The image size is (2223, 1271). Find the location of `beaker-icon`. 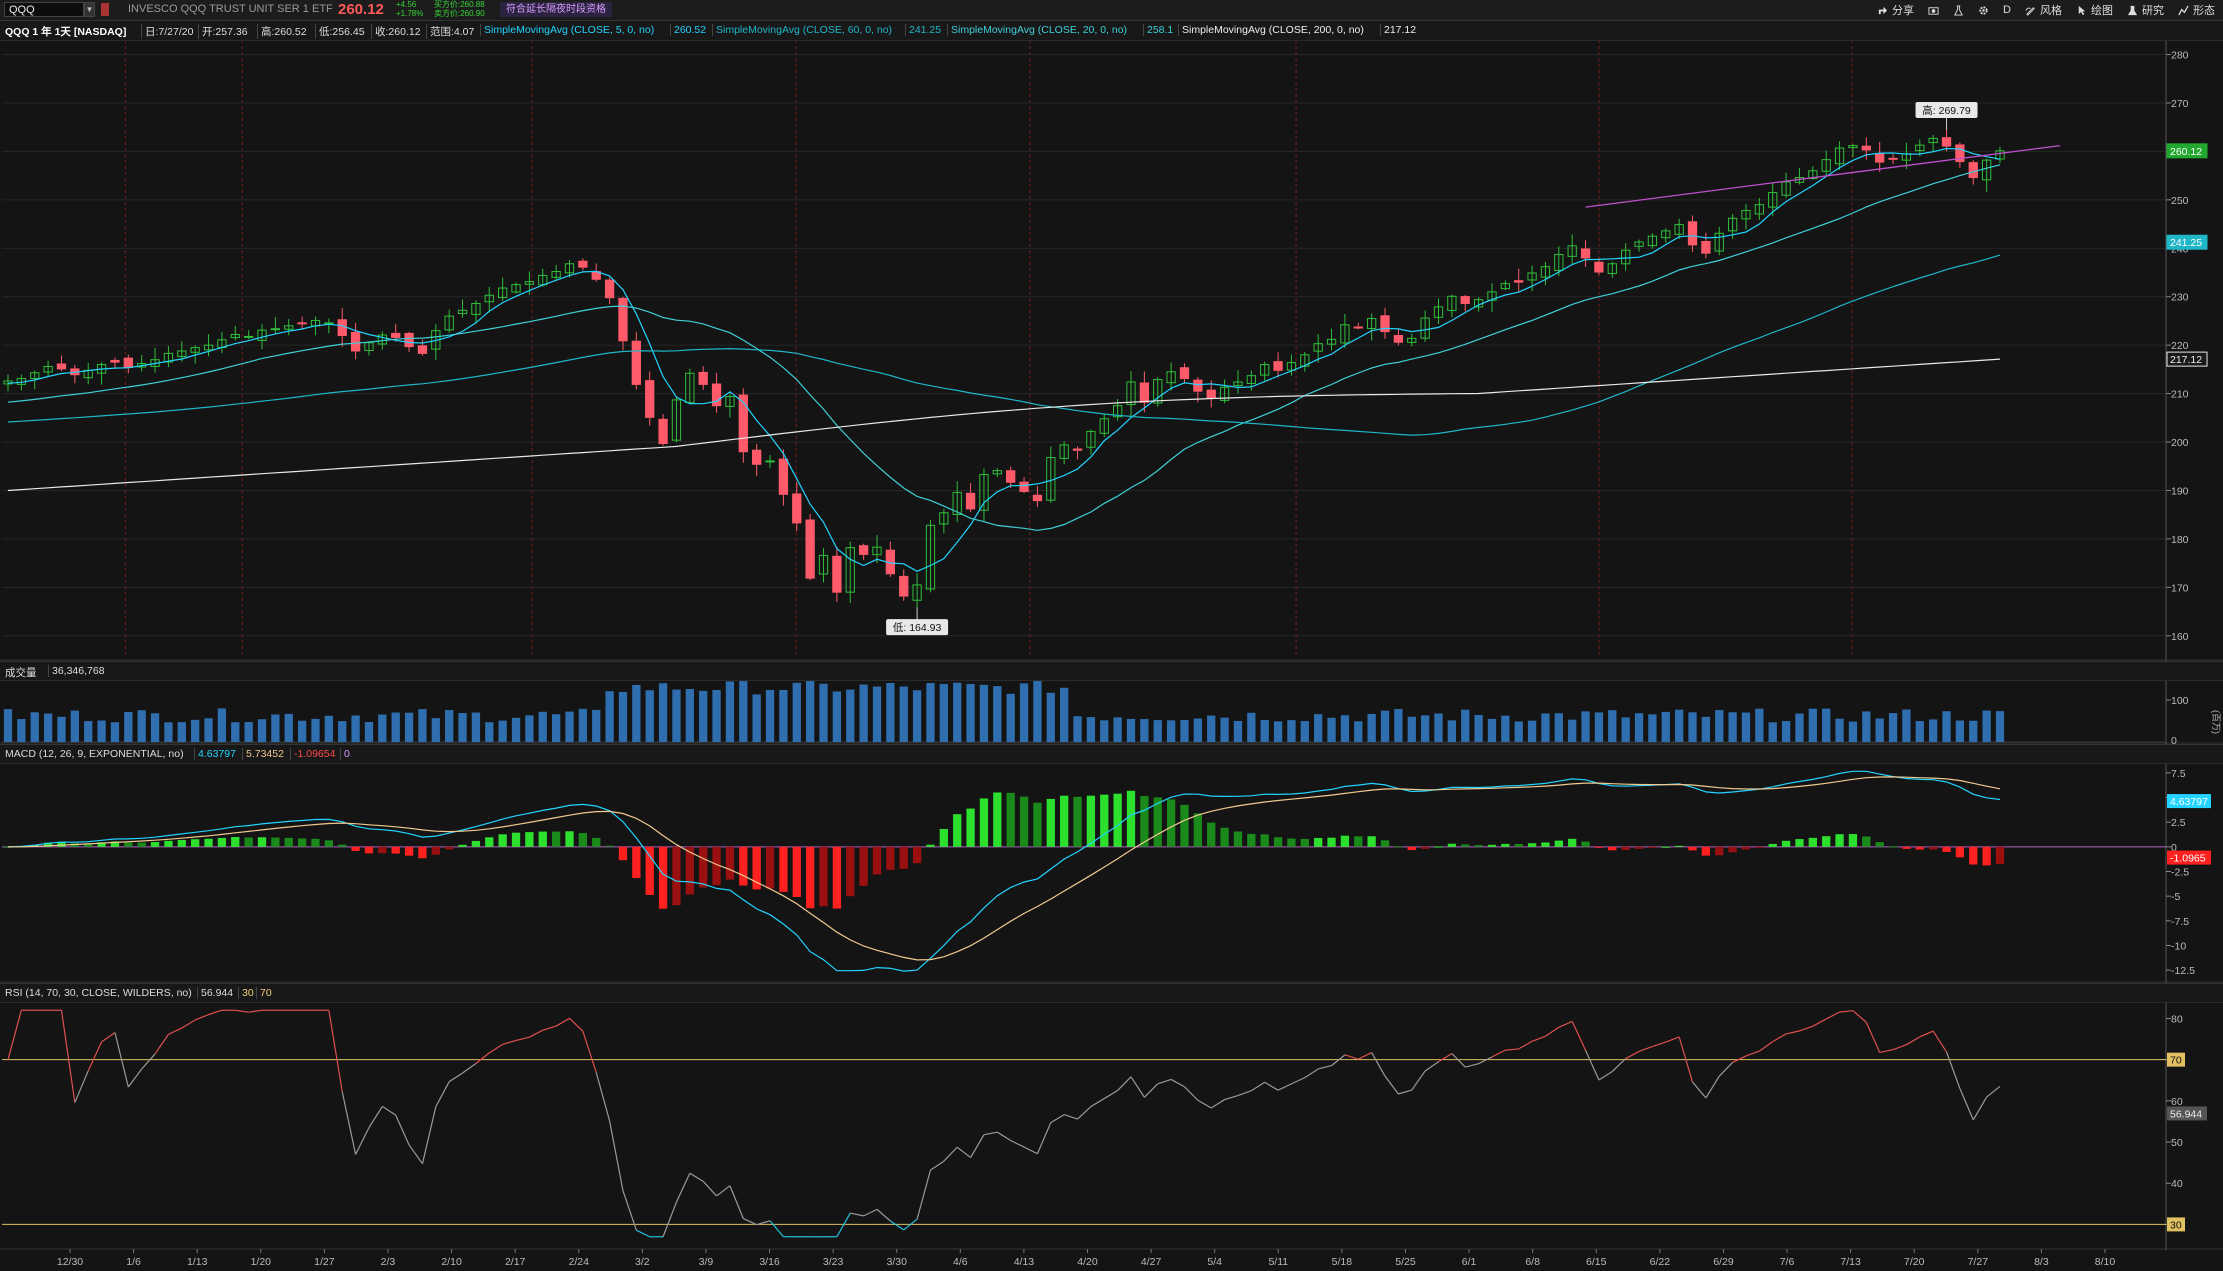

beaker-icon is located at coordinates (2132, 10).